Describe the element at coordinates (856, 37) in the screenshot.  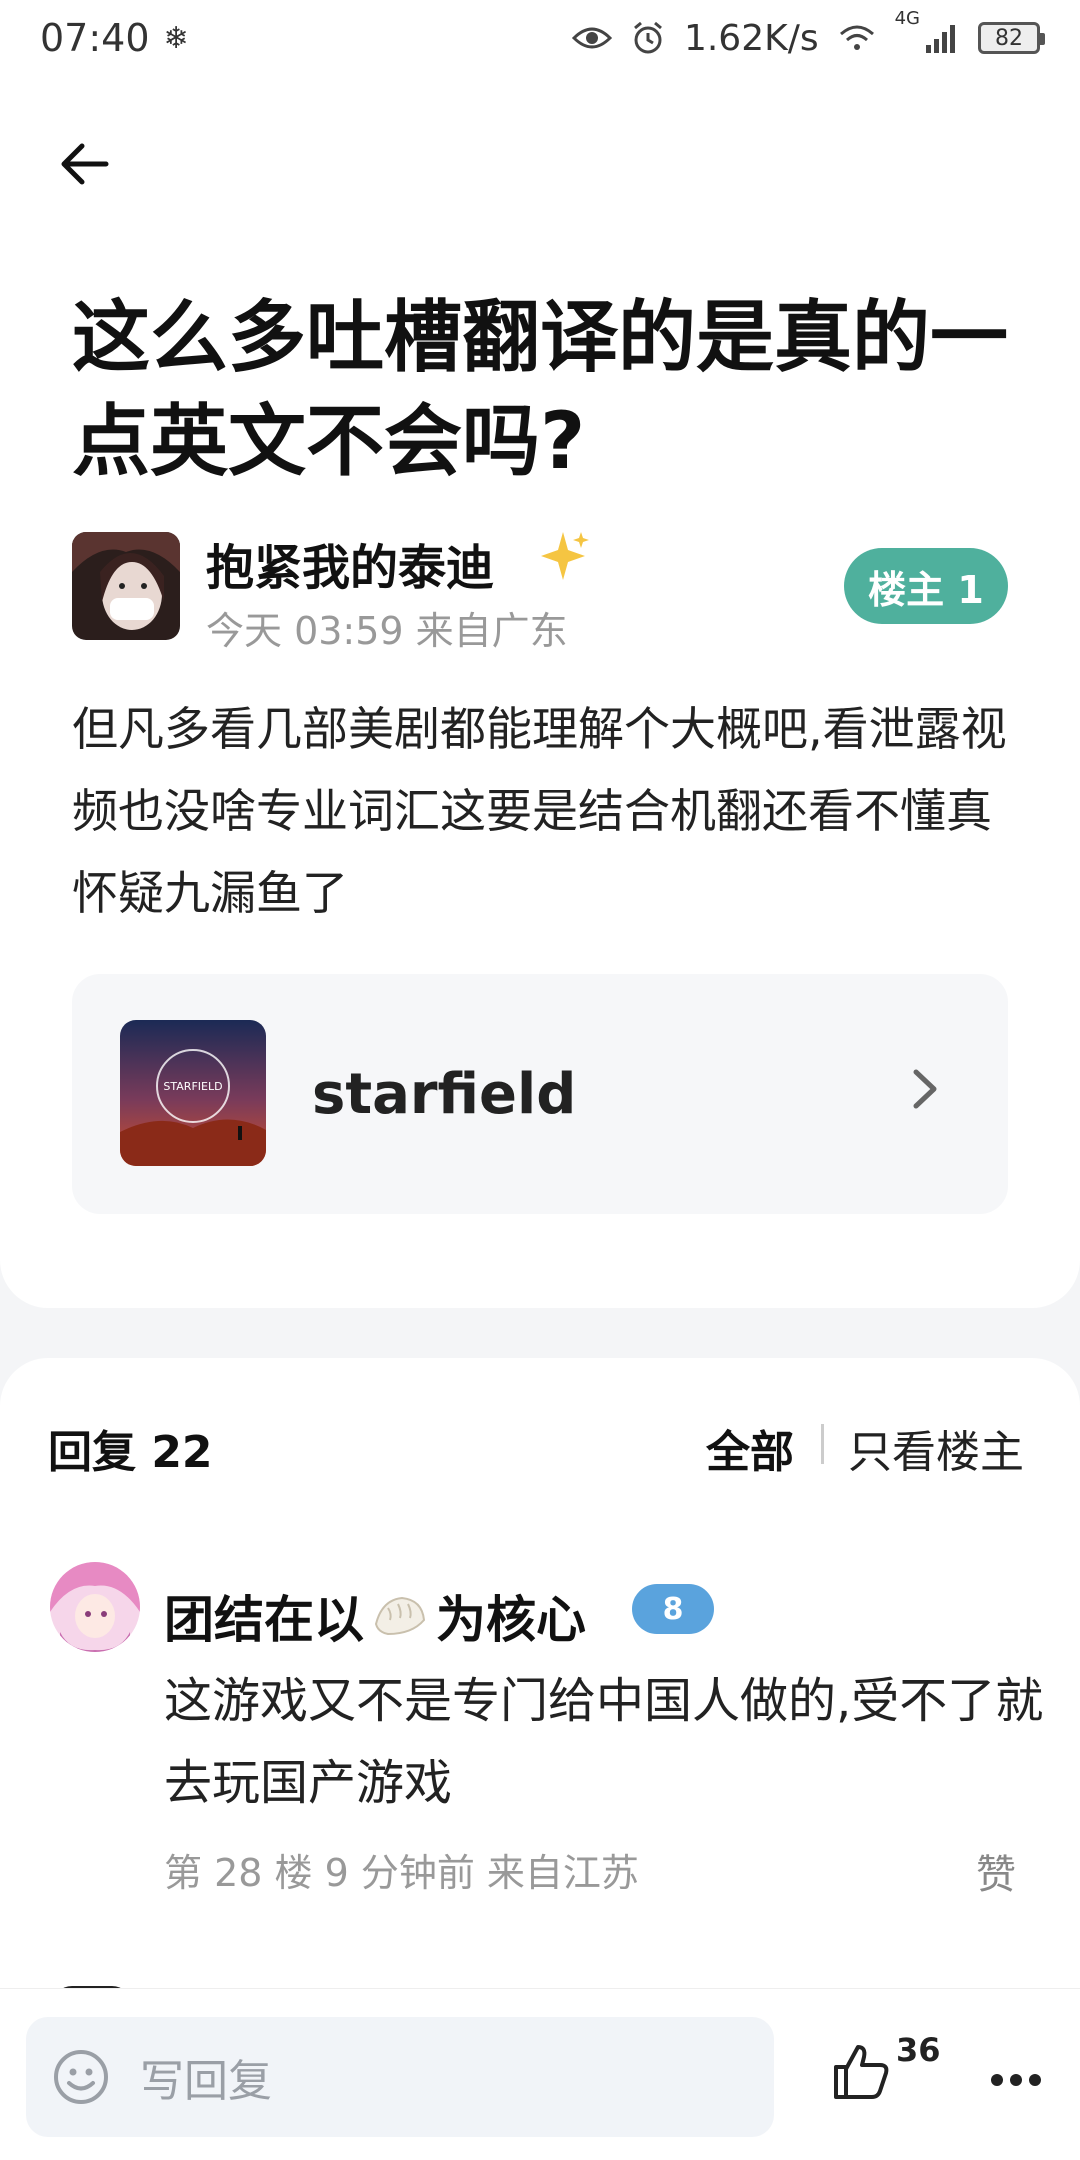
I see `wifi-icon` at that location.